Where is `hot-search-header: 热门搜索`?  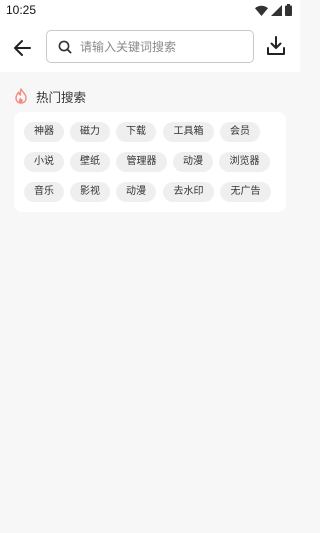 hot-search-header: 热门搜索 is located at coordinates (50, 96).